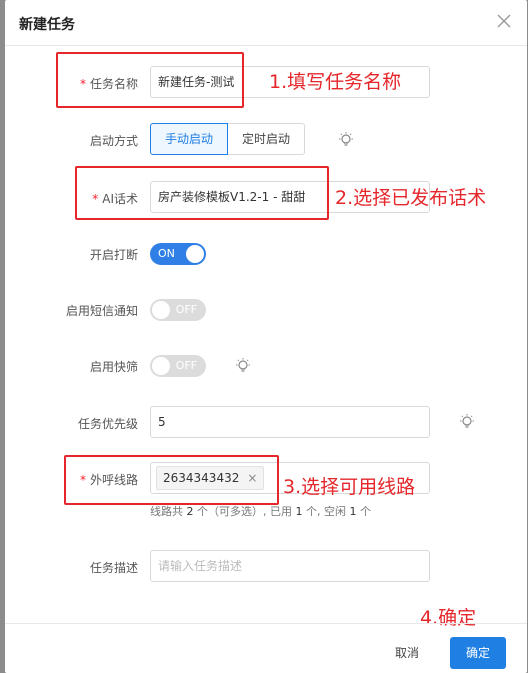 This screenshot has height=673, width=528. Describe the element at coordinates (290, 566) in the screenshot. I see `description-input: 请输入任务描述` at that location.